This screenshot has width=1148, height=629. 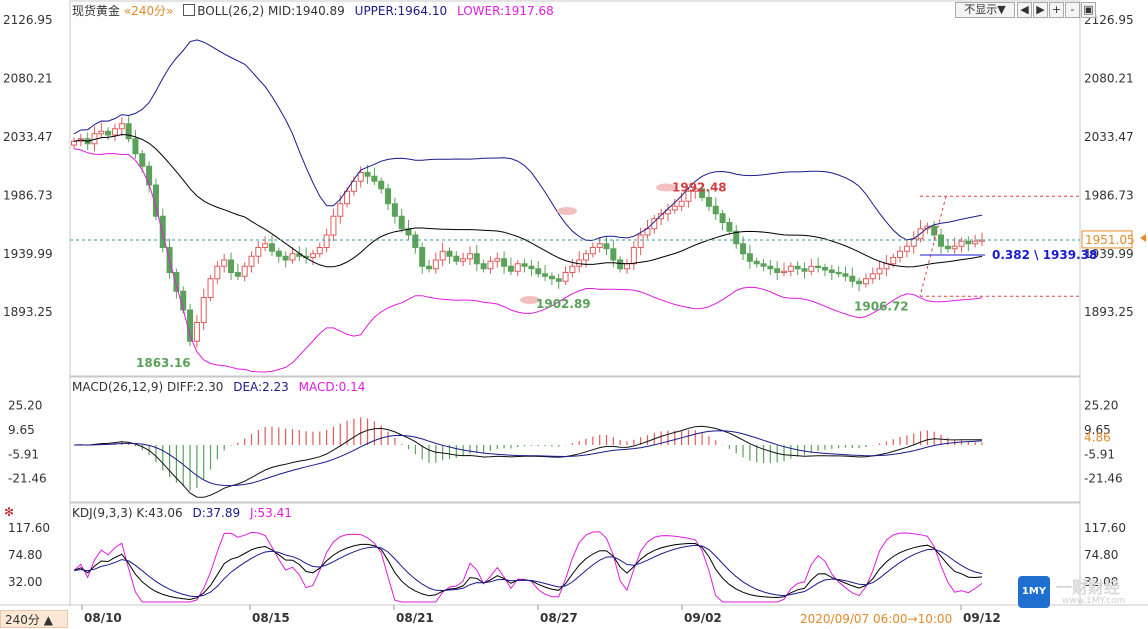 What do you see at coordinates (1072, 10) in the screenshot?
I see `zoom-out-button: -` at bounding box center [1072, 10].